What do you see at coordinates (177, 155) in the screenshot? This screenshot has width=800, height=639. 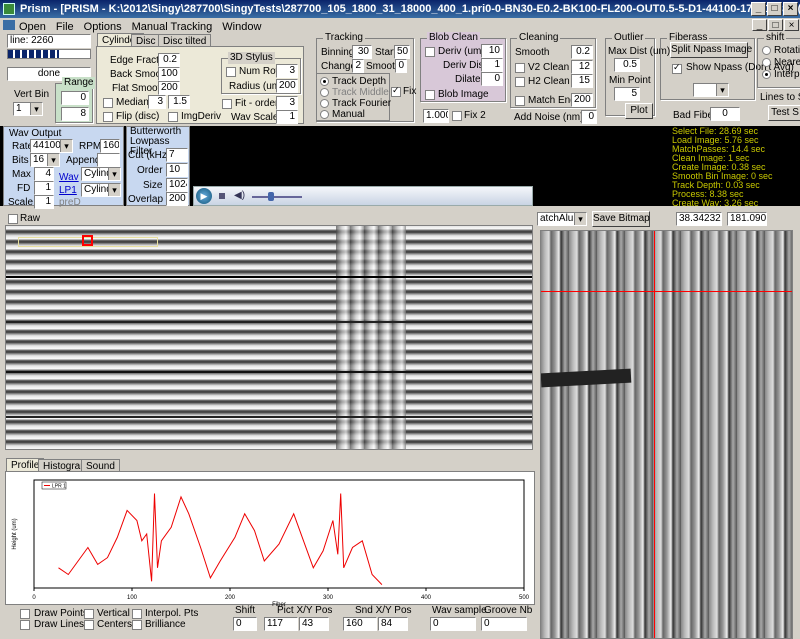 I see `cut-field: 7` at bounding box center [177, 155].